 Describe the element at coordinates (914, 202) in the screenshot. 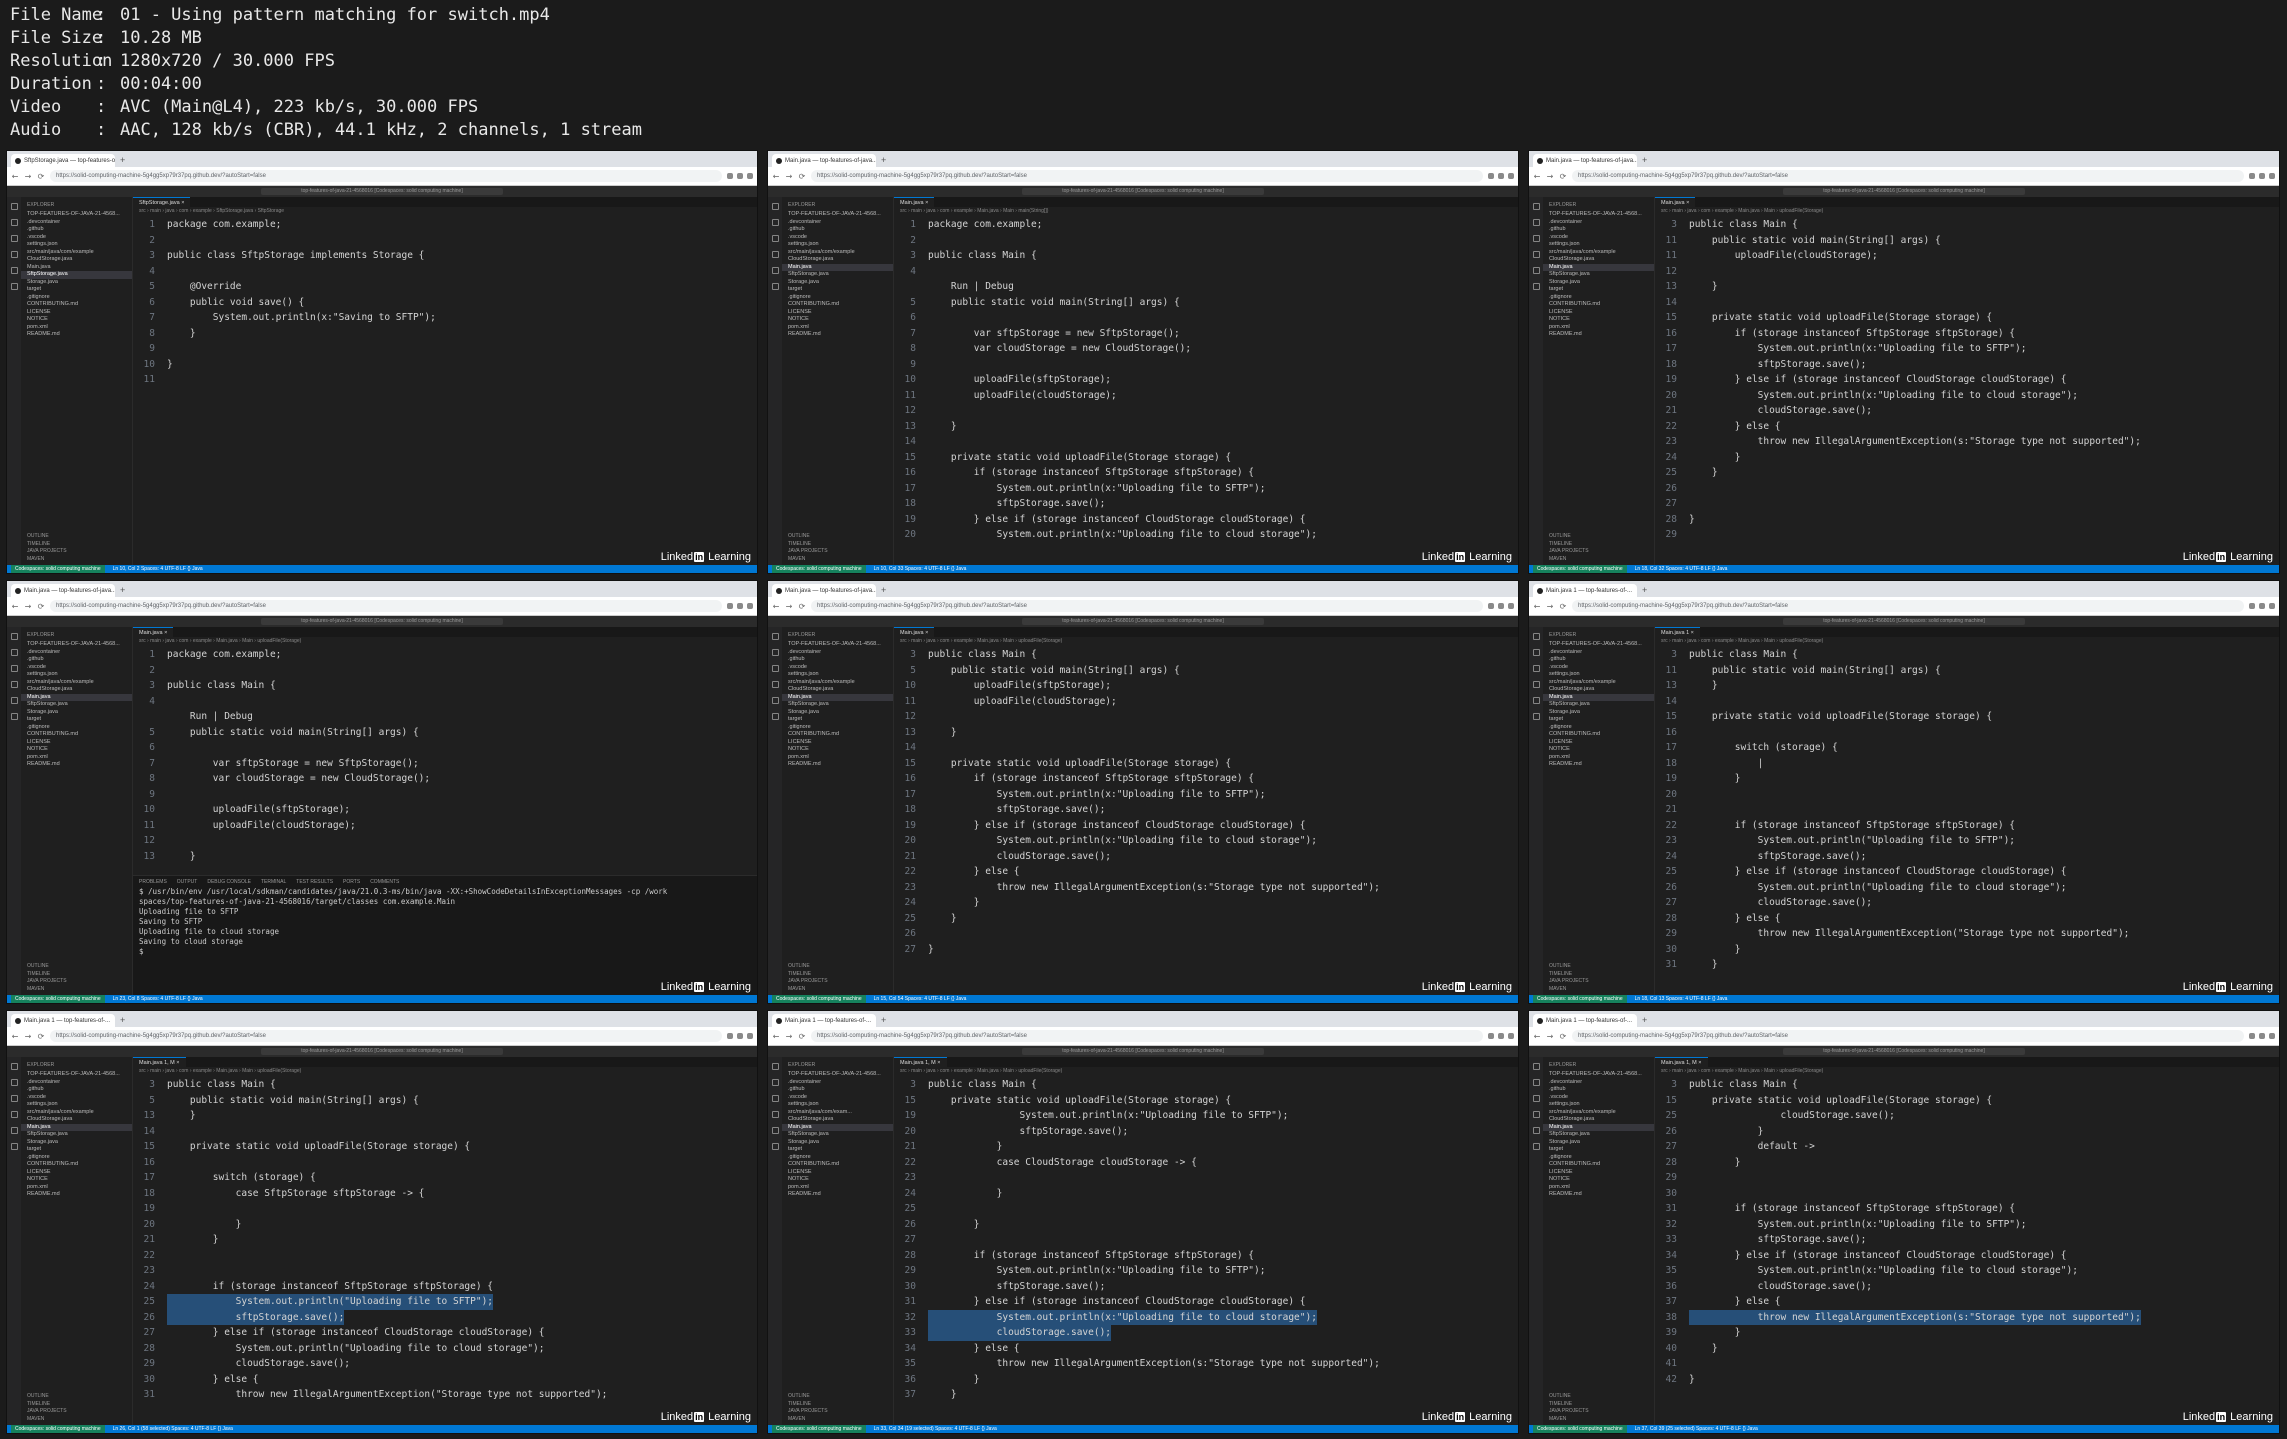

I see `editor-tab: Main.java ×` at that location.